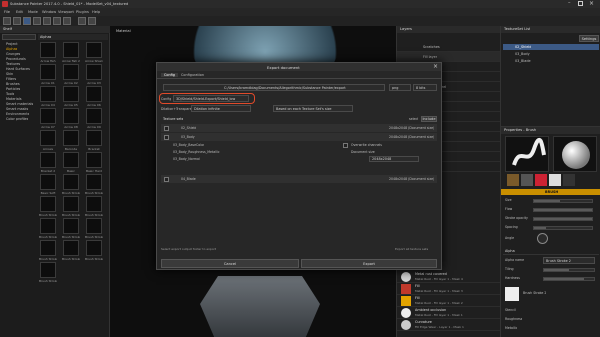 This screenshot has height=337, width=600. What do you see at coordinates (7, 21) in the screenshot?
I see `paint-tool-icon` at bounding box center [7, 21].